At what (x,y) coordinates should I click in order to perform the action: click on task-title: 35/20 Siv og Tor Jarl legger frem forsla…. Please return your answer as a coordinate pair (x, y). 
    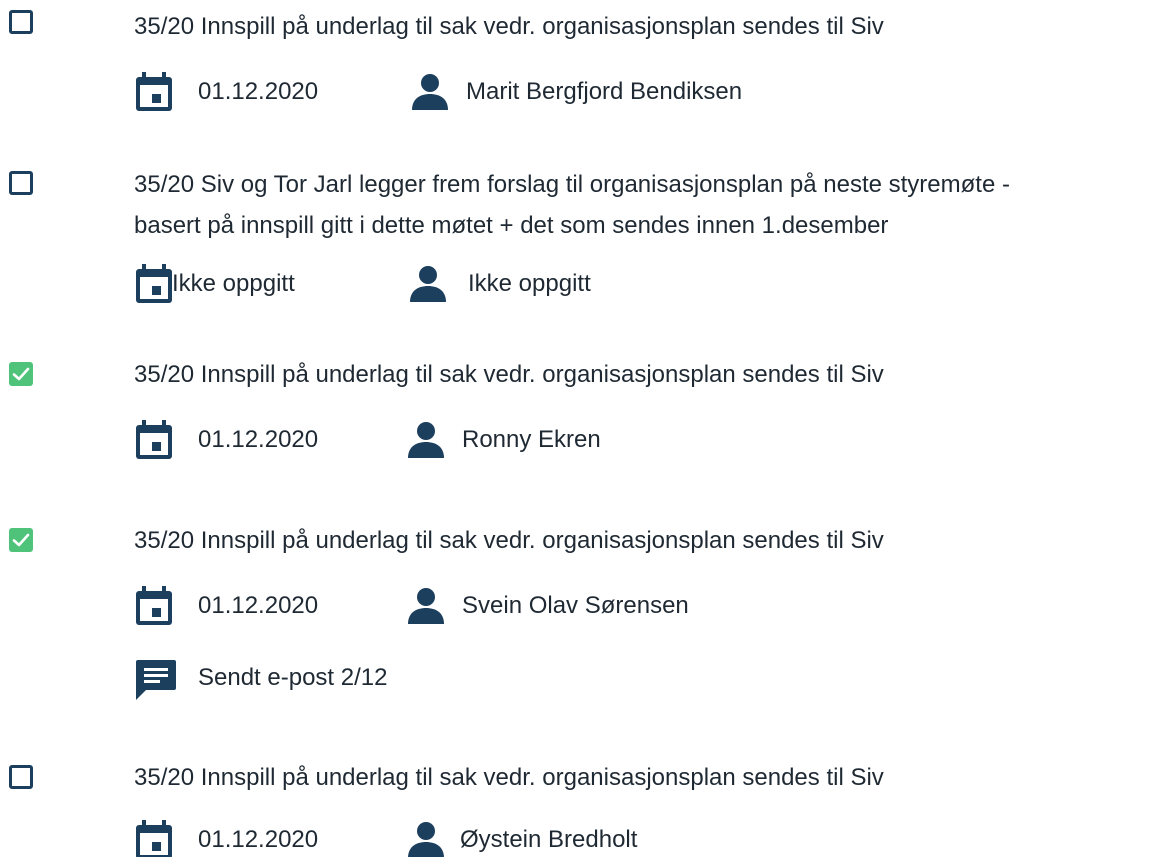
    Looking at the image, I should click on (572, 184).